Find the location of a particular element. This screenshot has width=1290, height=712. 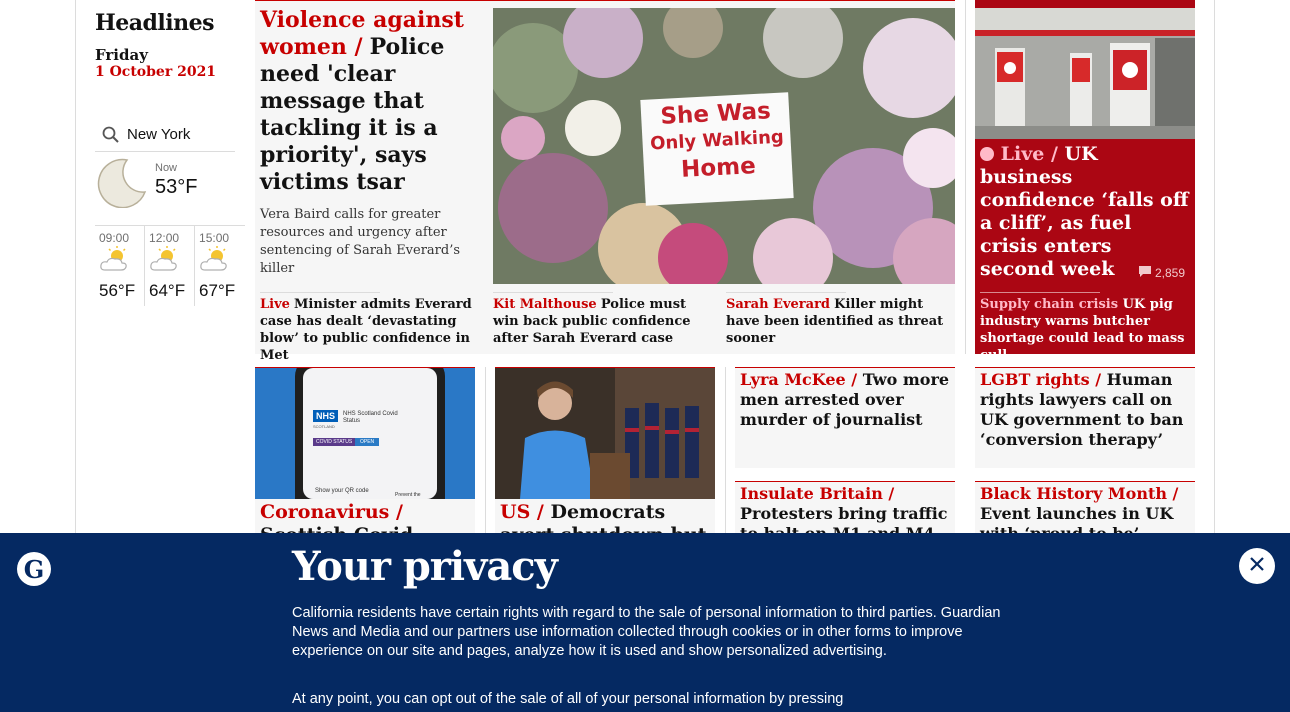

comment-count-value: 2,859 is located at coordinates (1169, 273).